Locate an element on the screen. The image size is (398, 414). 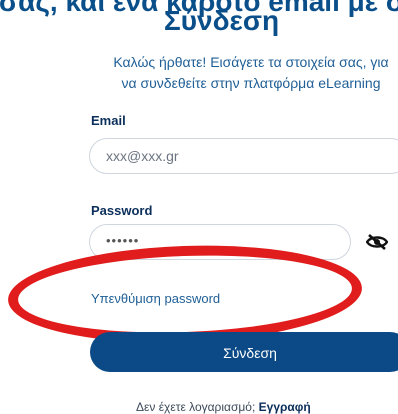
password-field-value: •••••• is located at coordinates (123, 240).